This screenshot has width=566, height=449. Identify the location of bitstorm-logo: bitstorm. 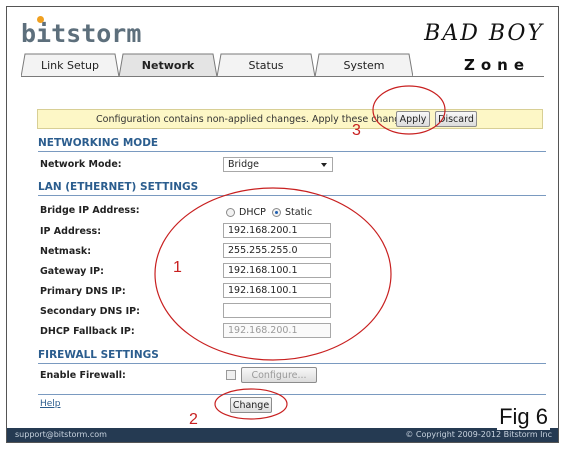
(81, 34).